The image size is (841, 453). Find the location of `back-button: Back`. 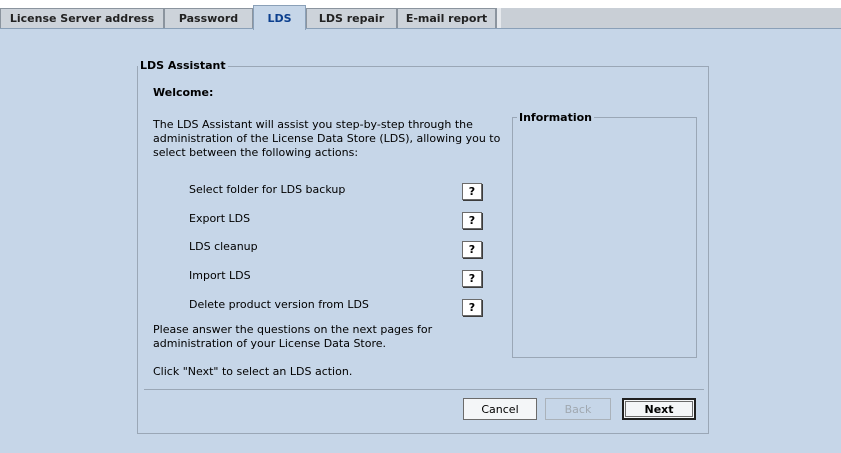

back-button: Back is located at coordinates (578, 409).